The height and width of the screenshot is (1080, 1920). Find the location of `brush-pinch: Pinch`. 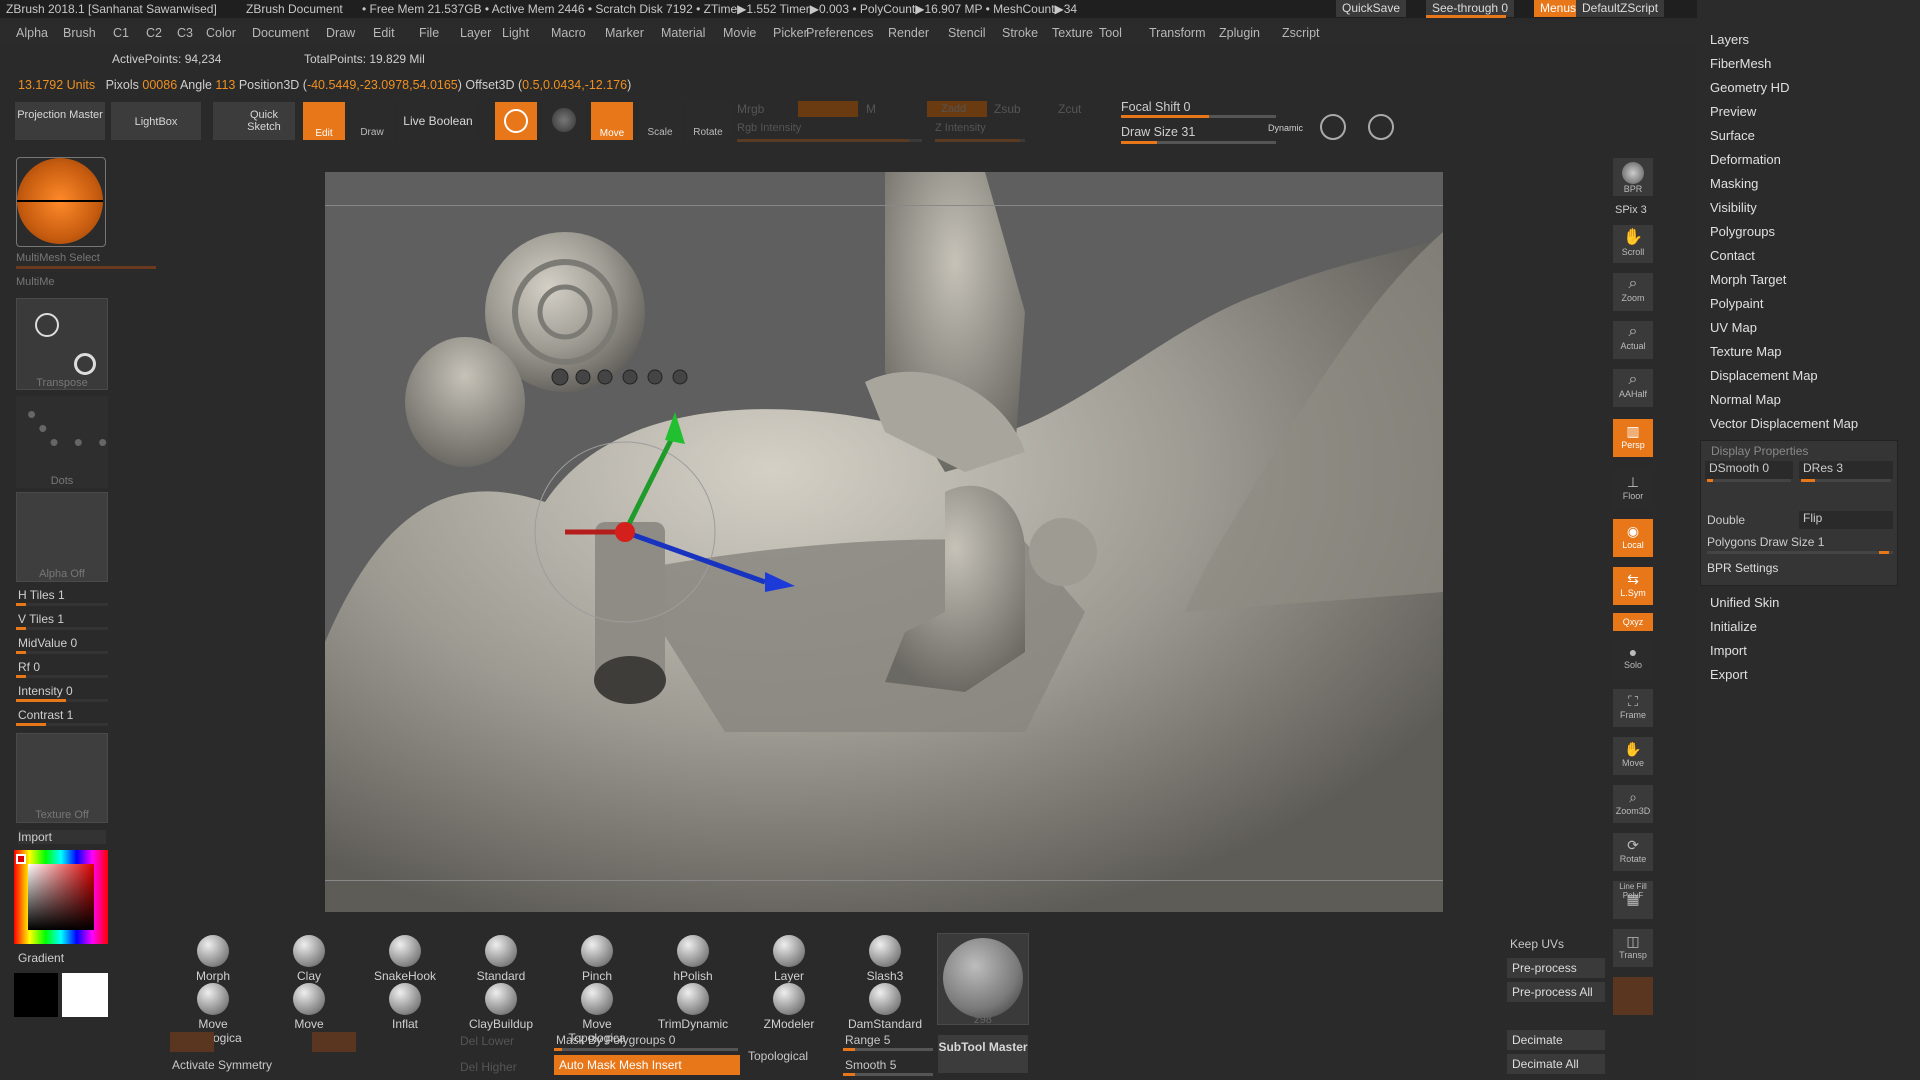

brush-pinch: Pinch is located at coordinates (597, 959).